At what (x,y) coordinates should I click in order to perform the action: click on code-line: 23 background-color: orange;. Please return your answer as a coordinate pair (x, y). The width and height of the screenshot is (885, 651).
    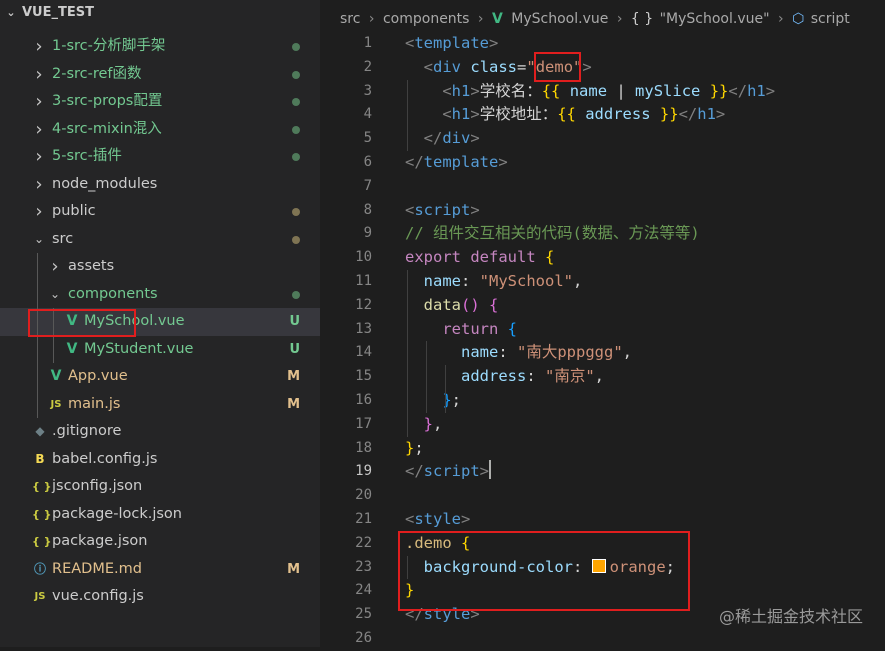
    Looking at the image, I should click on (602, 568).